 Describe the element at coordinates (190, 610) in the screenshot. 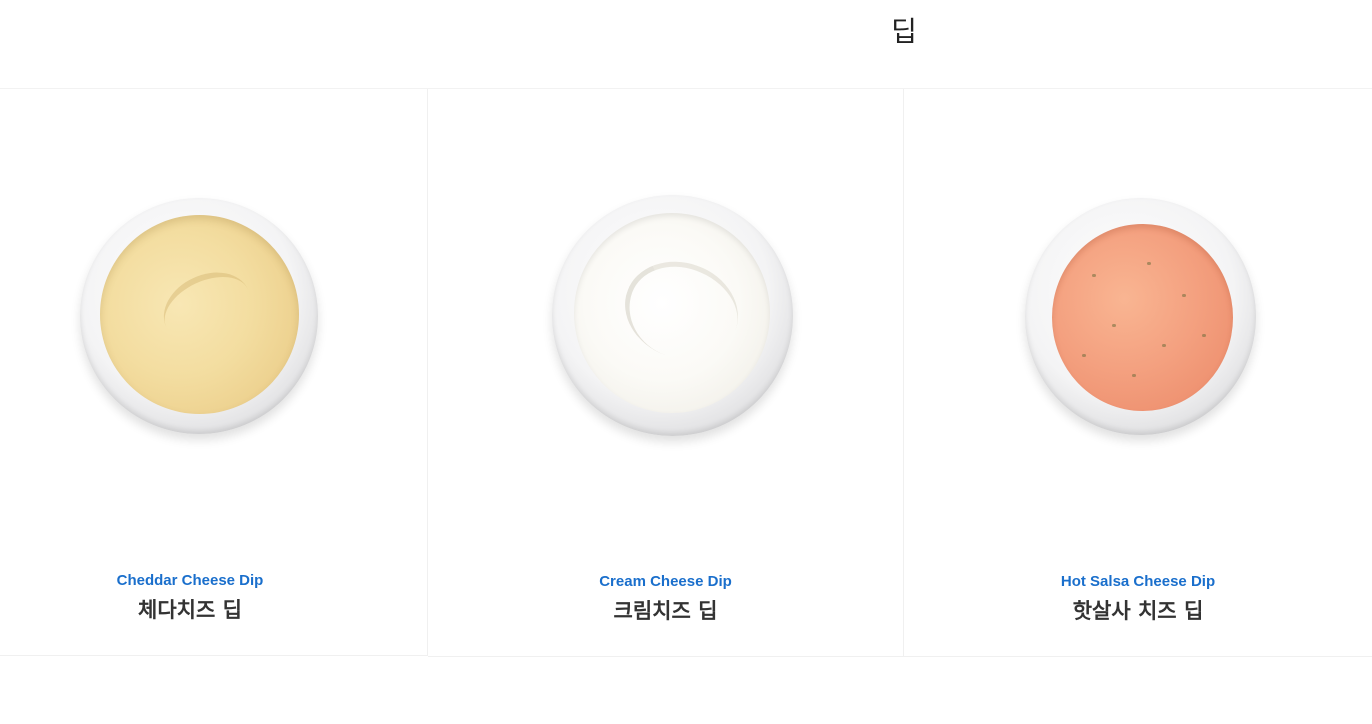

I see `product-name-ko: 체다치즈 딥` at that location.